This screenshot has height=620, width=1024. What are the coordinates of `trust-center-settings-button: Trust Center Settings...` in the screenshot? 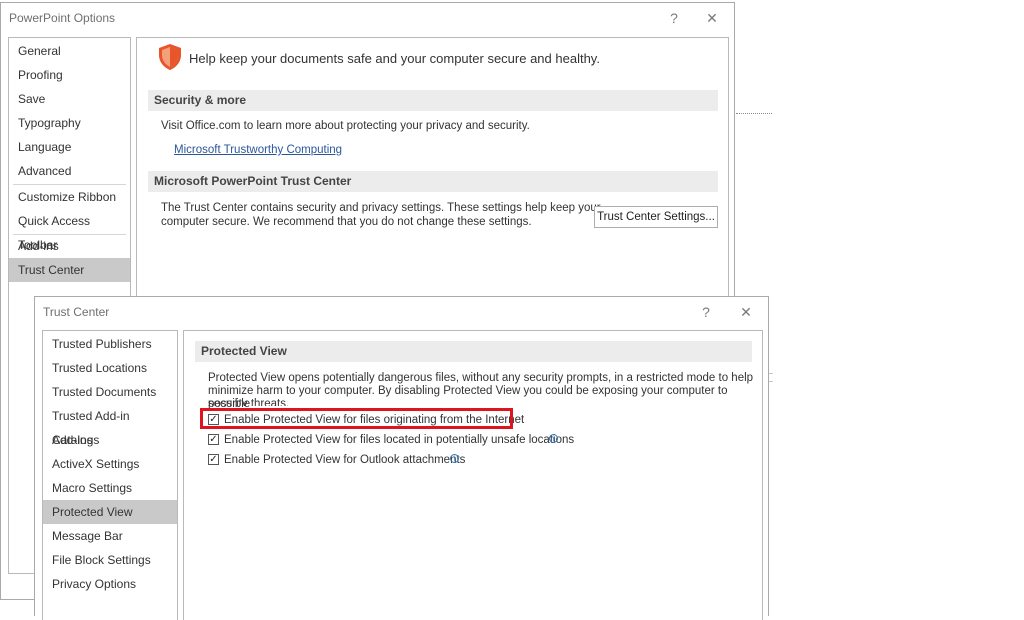 It's located at (656, 217).